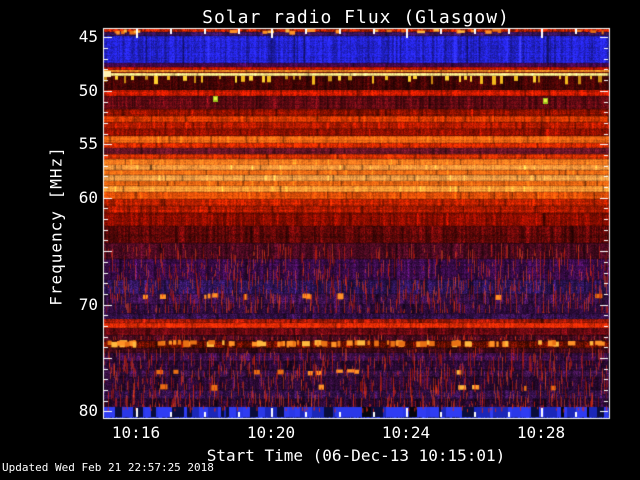  I want to click on x-tick-label: 10:24, so click(406, 432).